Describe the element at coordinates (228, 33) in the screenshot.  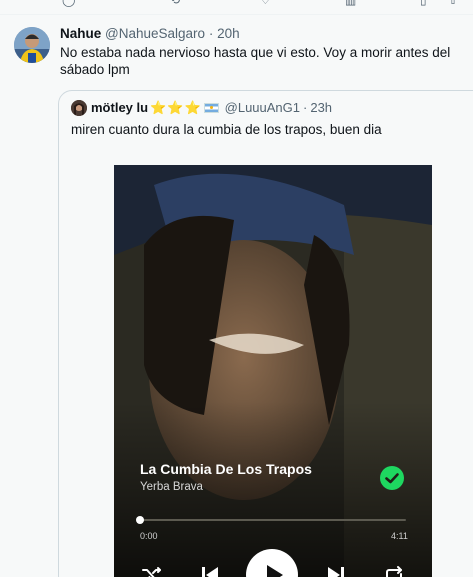
I see `tweet-time: 20h` at that location.